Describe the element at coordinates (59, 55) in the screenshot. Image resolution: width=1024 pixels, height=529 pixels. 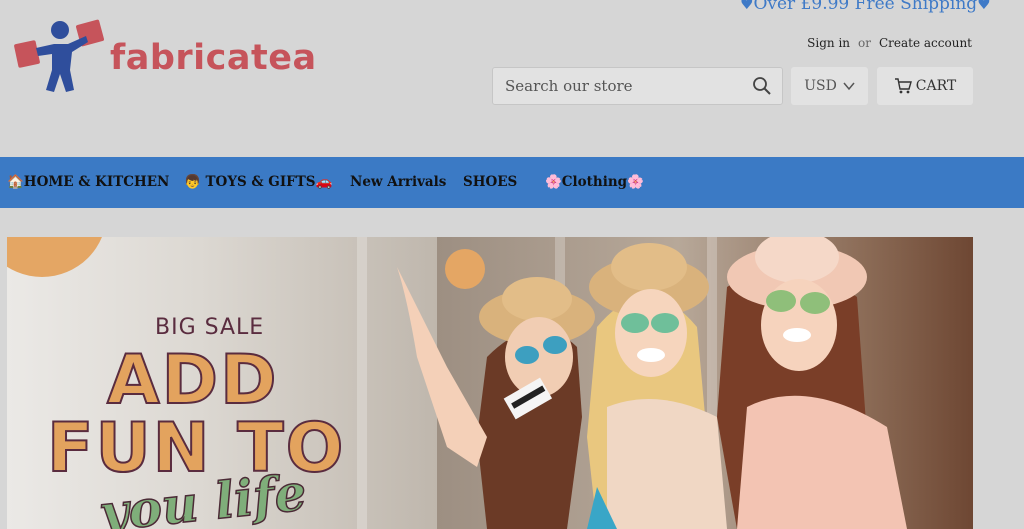
I see `shopper-logo-icon` at that location.